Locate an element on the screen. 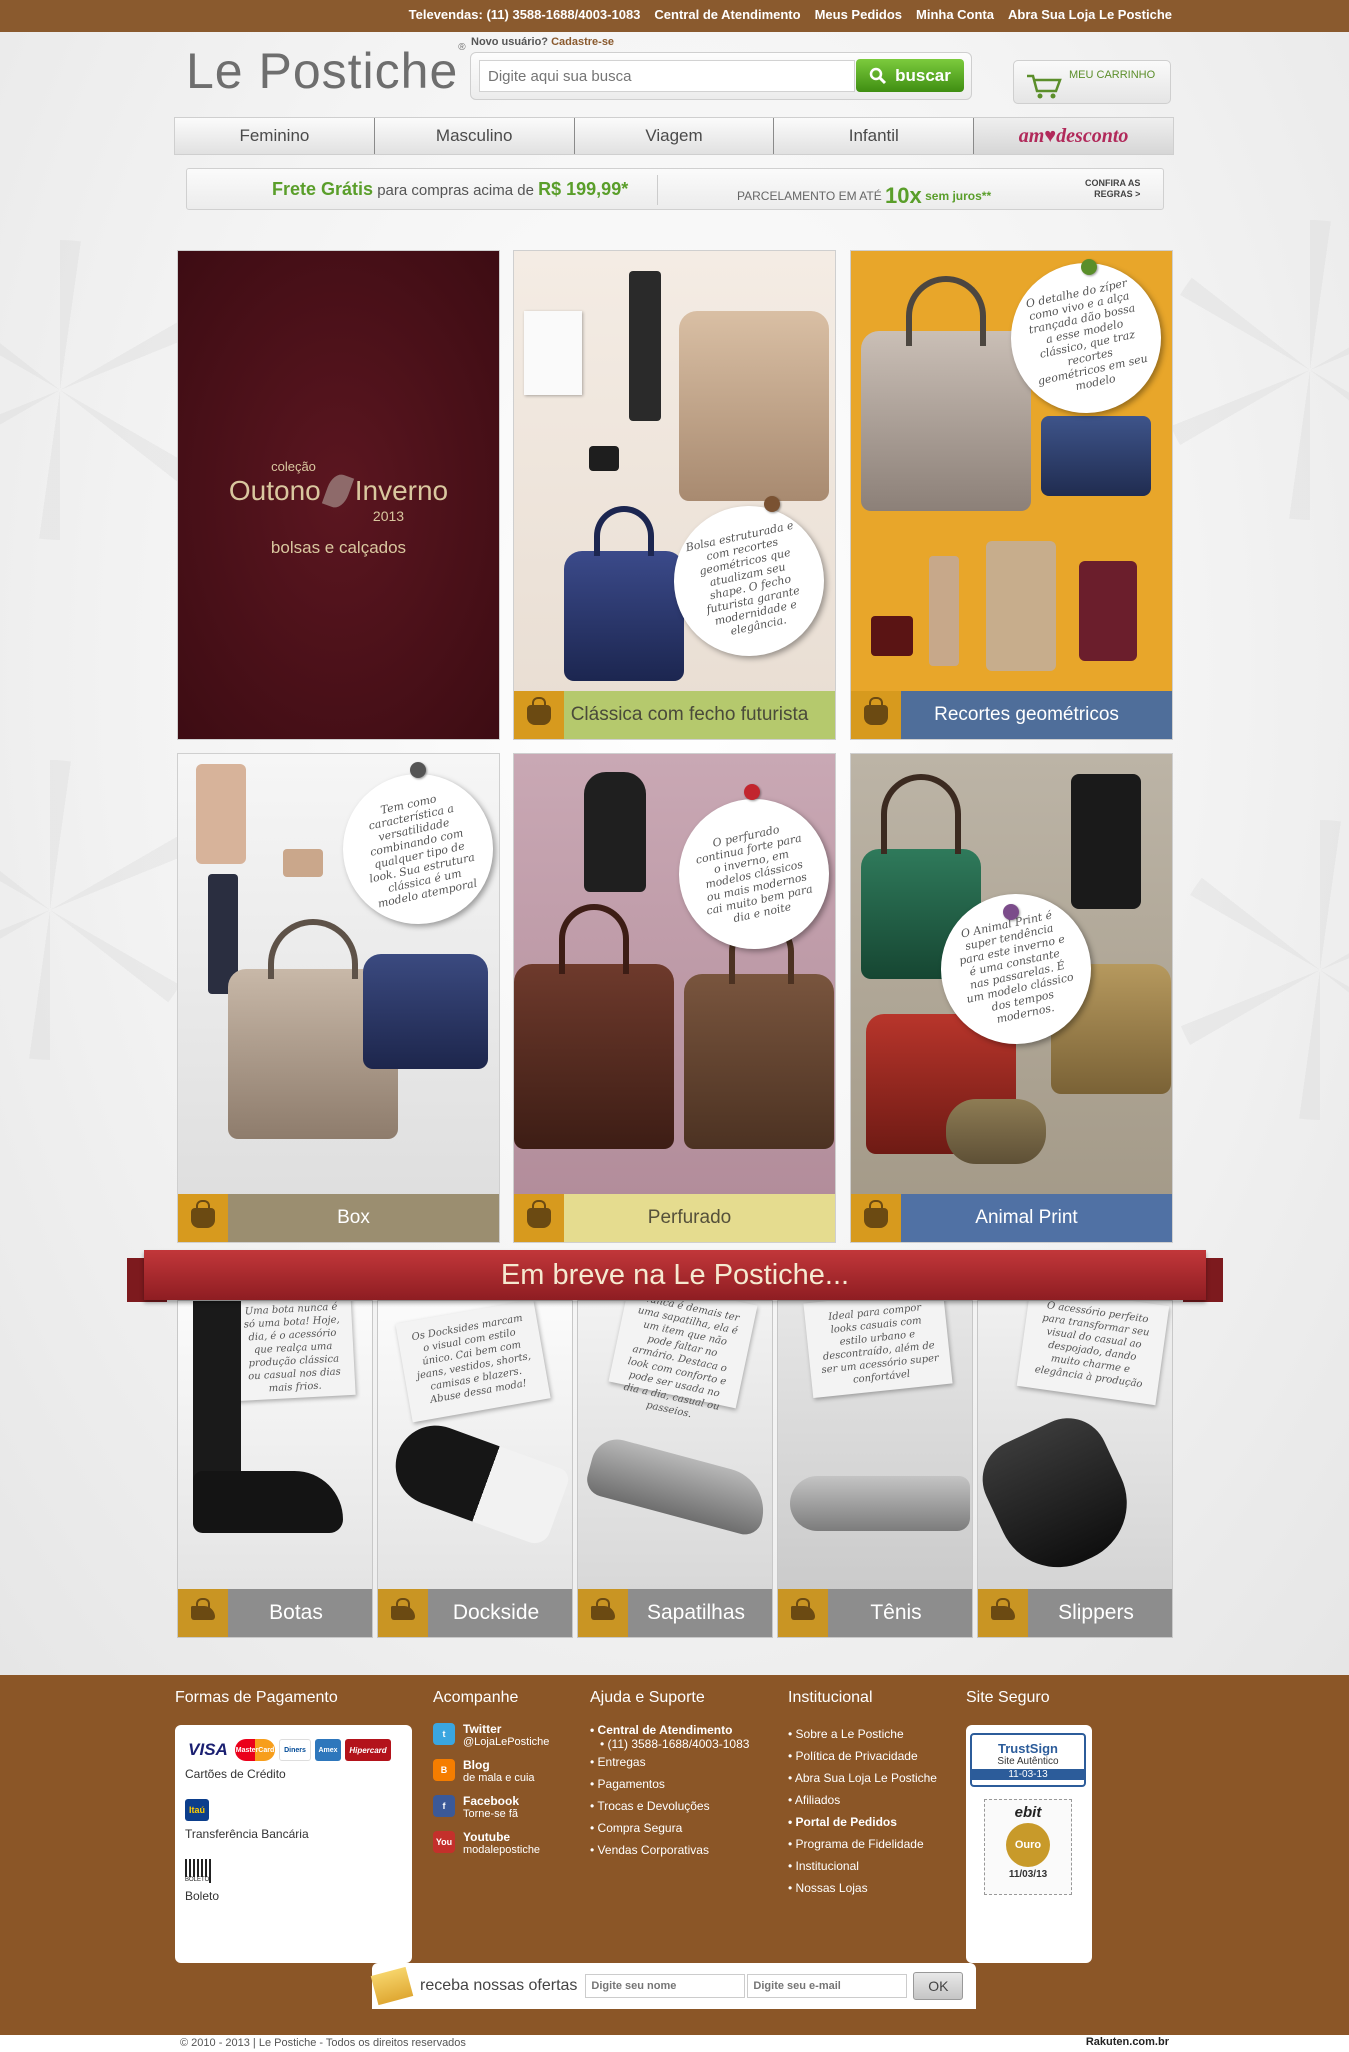 The image size is (1349, 2052). help-link: Vendas Corporativas is located at coordinates (669, 1850).